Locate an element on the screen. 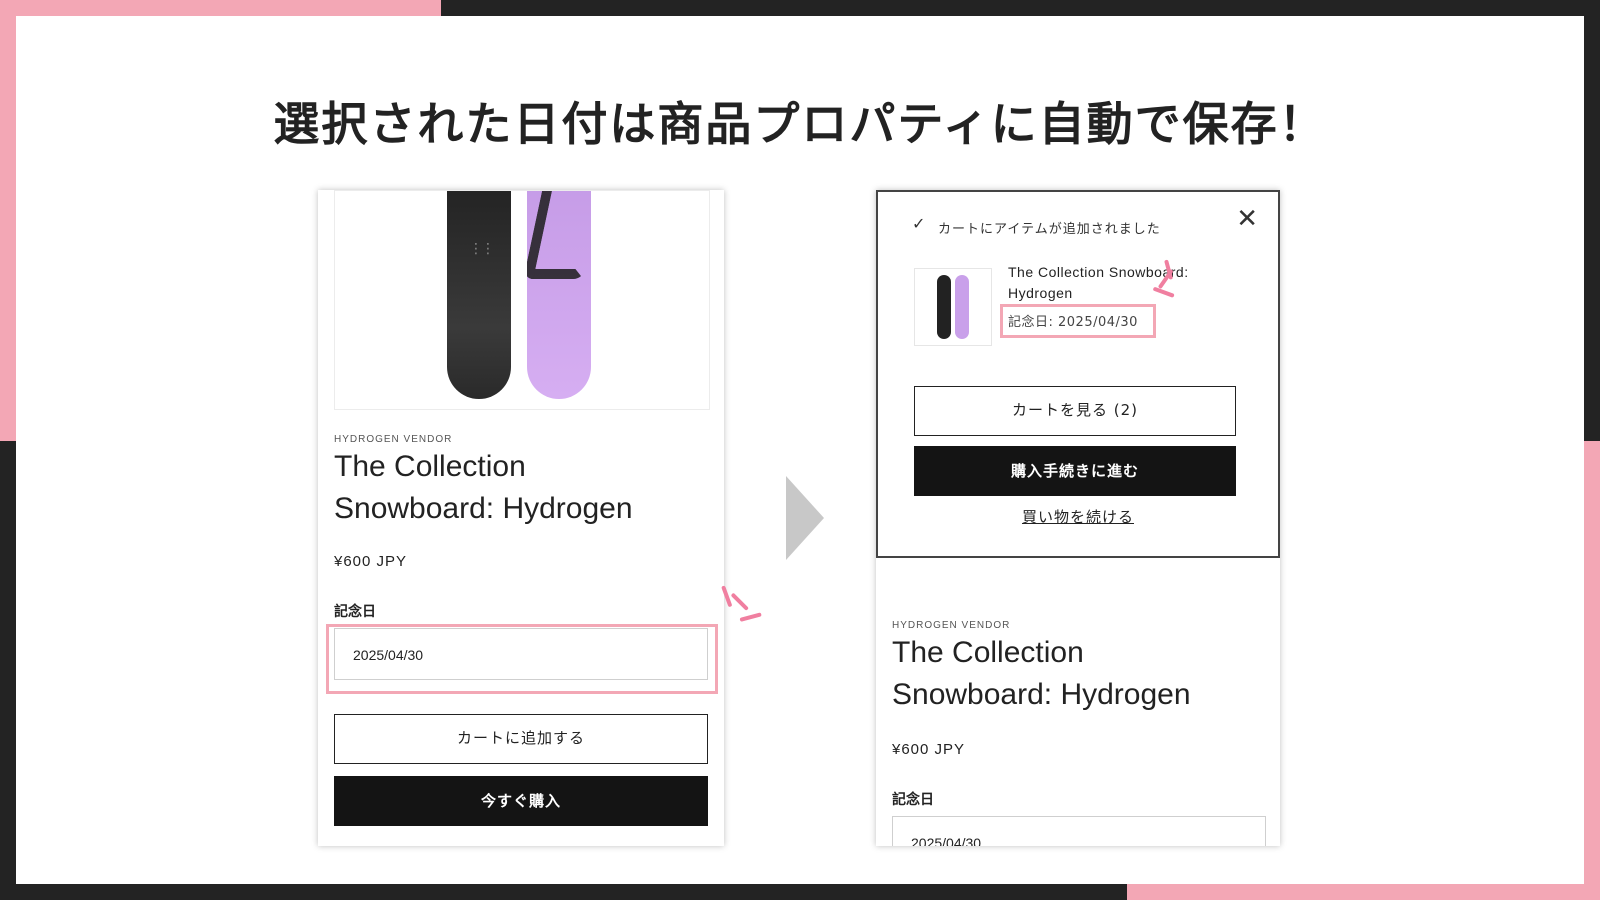 Image resolution: width=1600 pixels, height=900 pixels. date-input: 2025/04/30 is located at coordinates (1079, 831).